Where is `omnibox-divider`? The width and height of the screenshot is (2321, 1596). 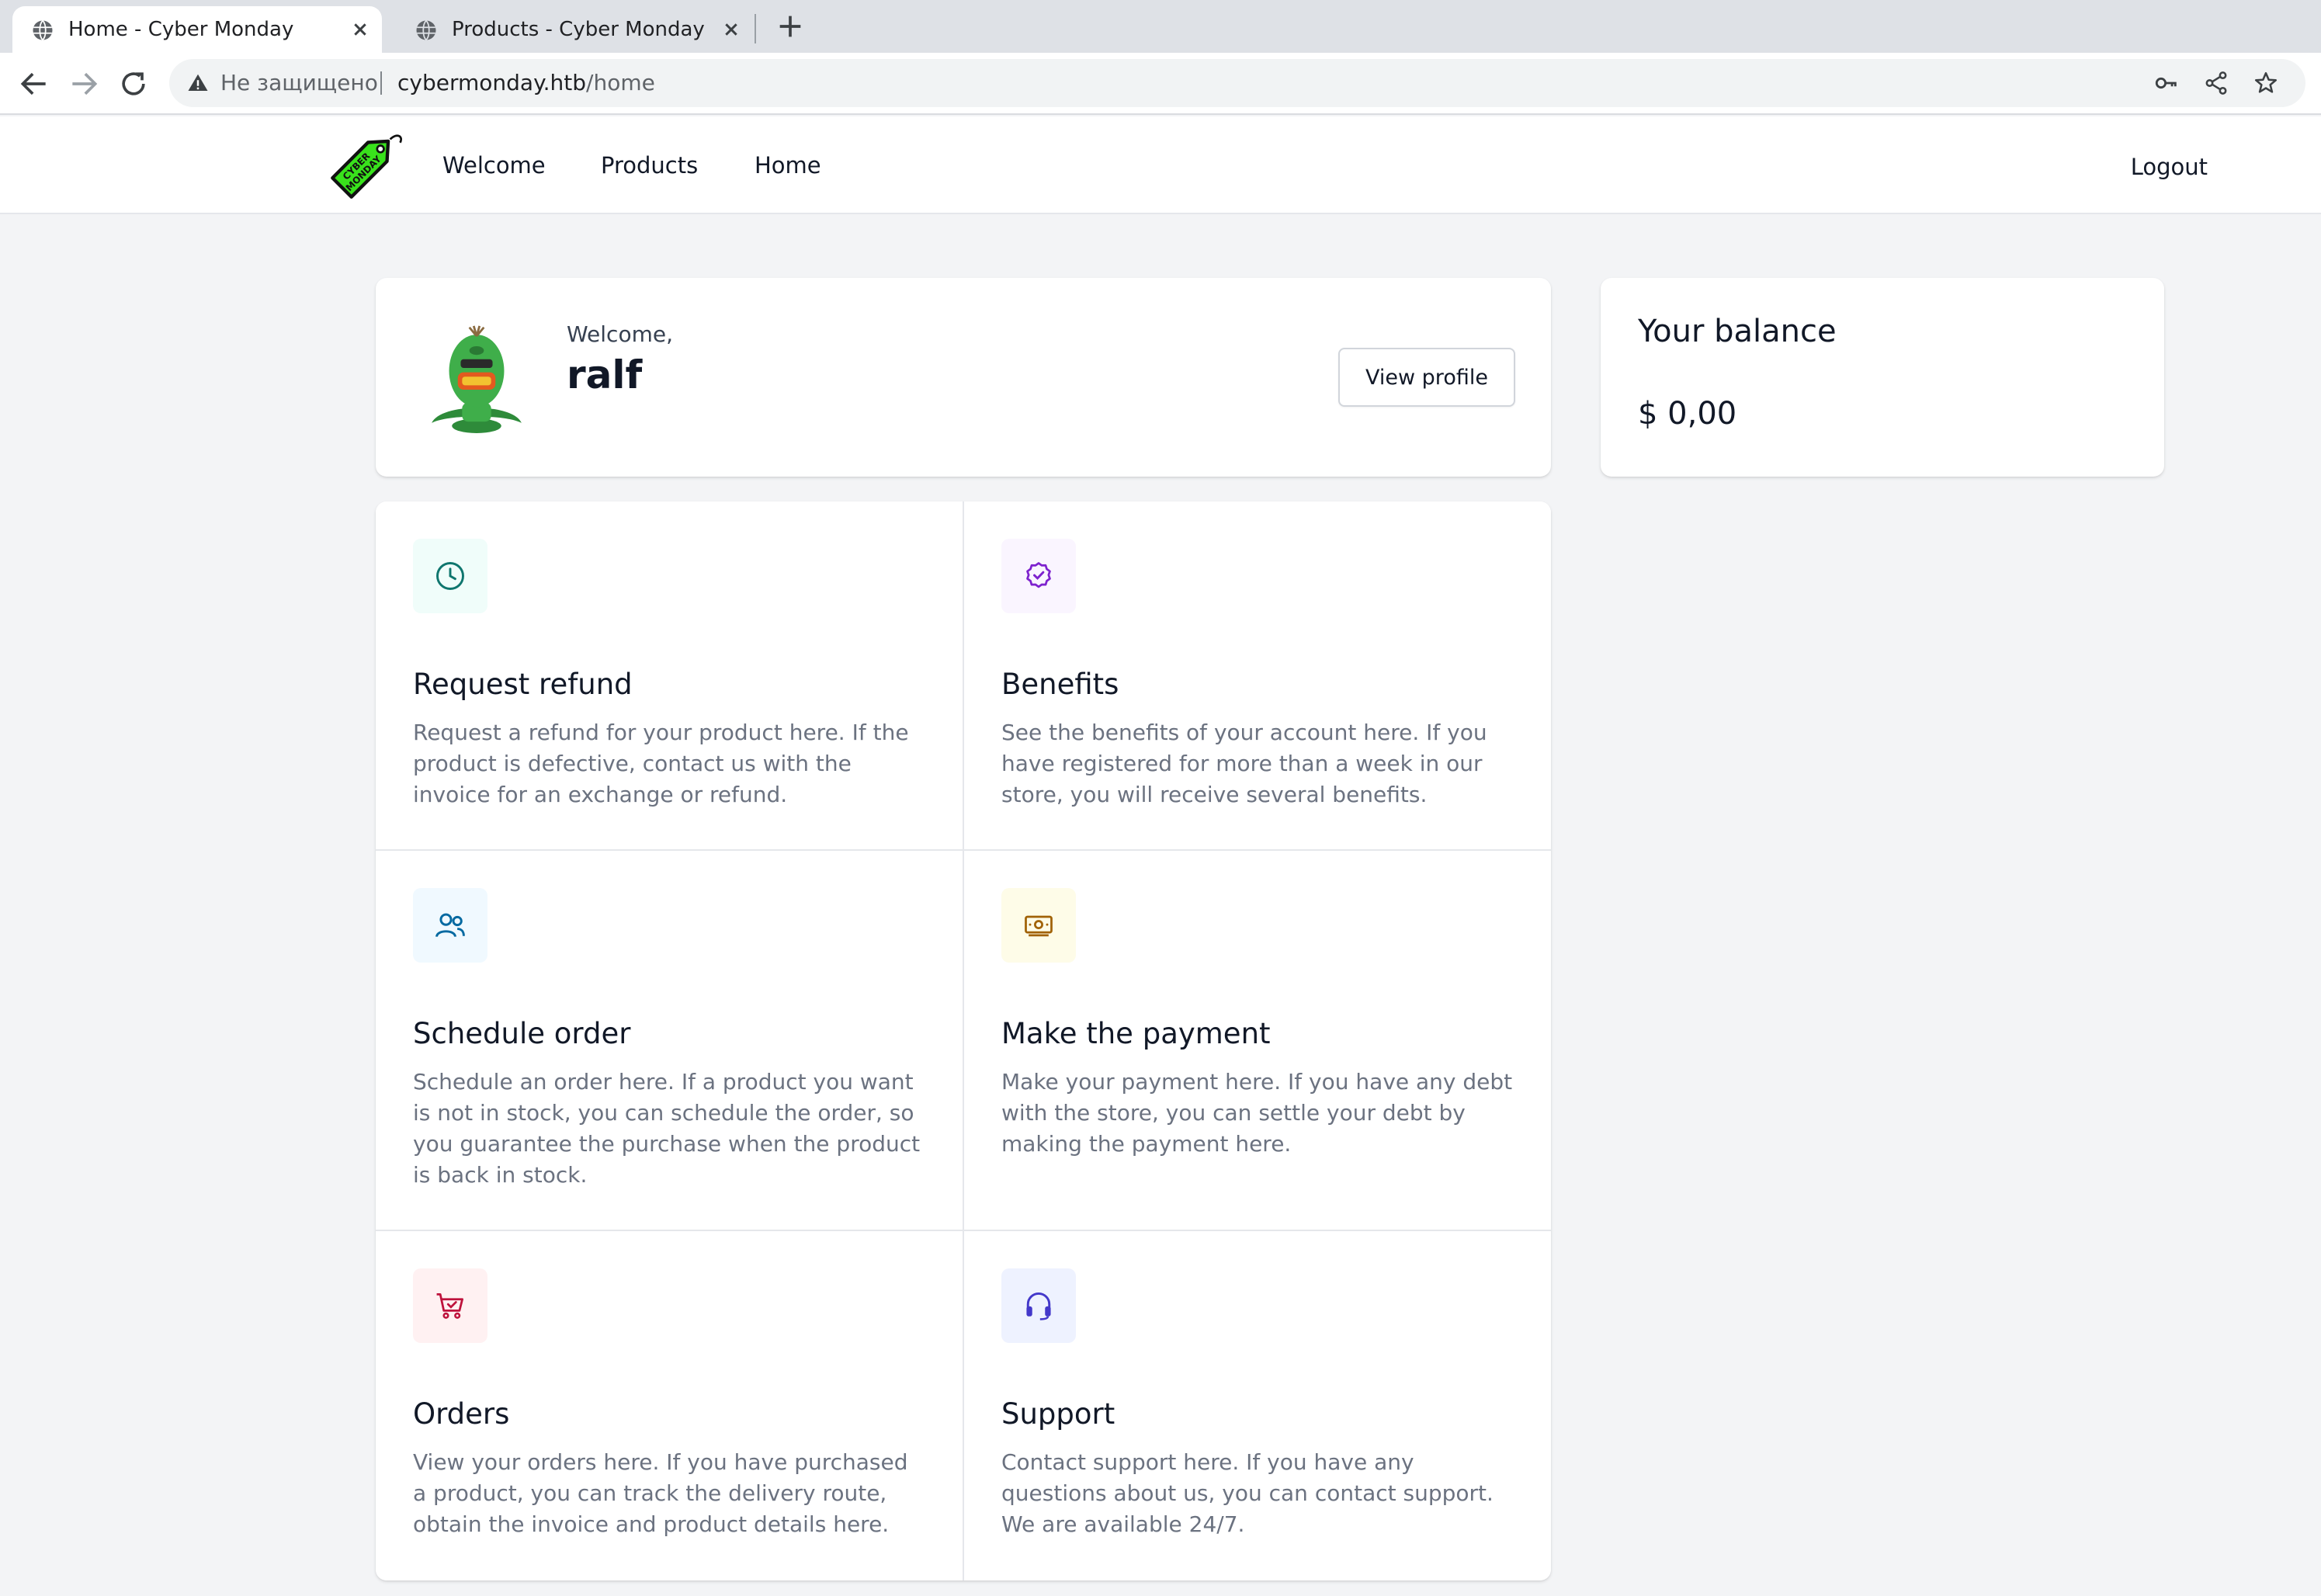 omnibox-divider is located at coordinates (381, 83).